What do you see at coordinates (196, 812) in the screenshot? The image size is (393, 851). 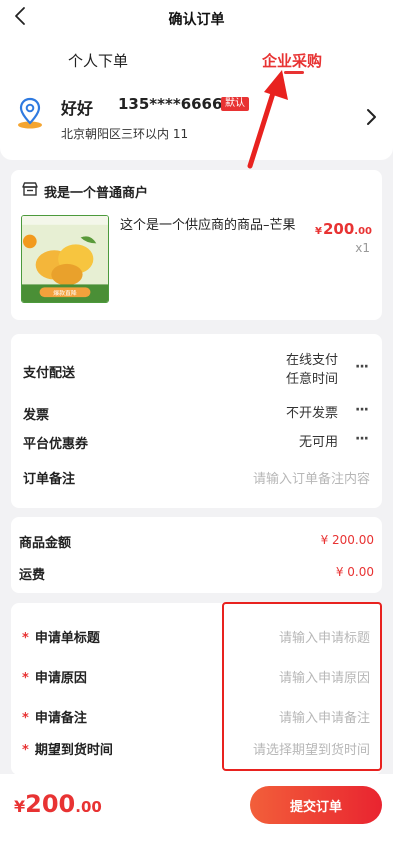 I see `bottom-bar: ¥200.00 提交订单` at bounding box center [196, 812].